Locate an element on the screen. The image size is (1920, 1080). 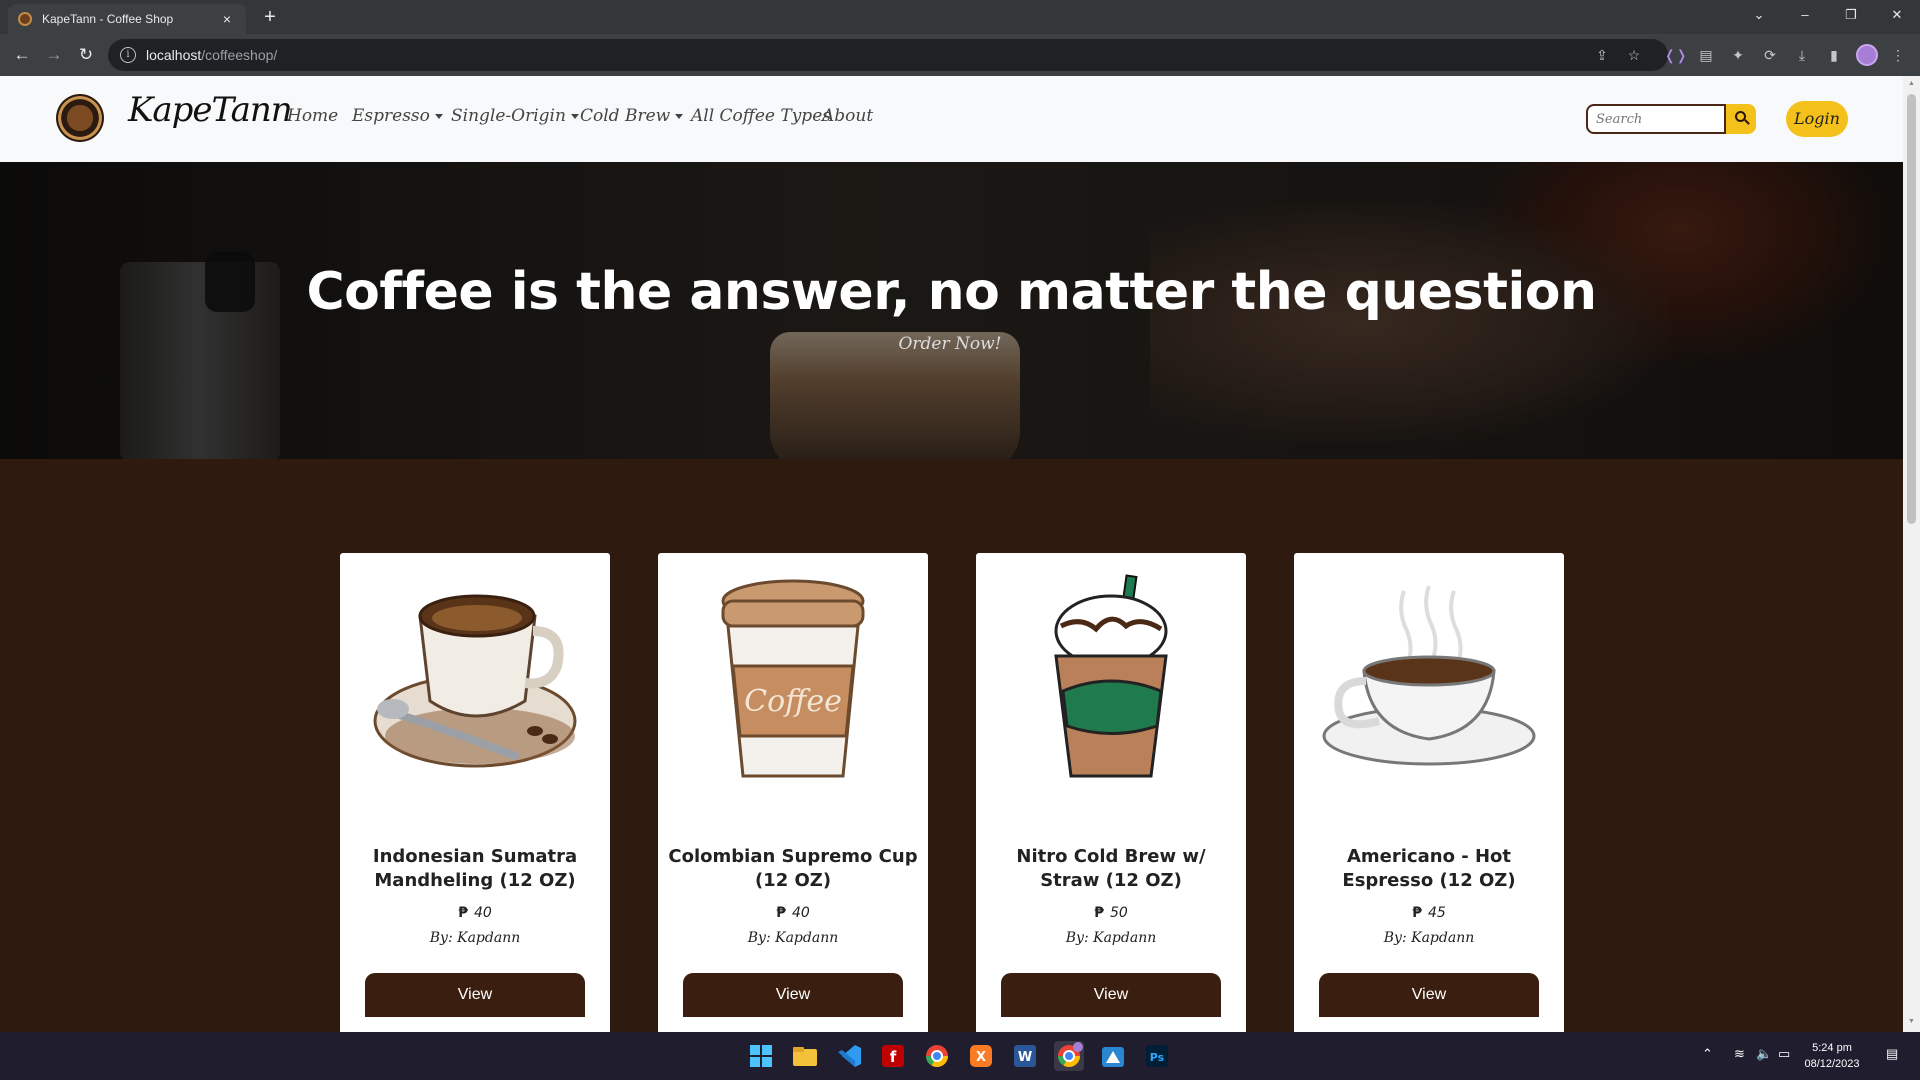
menu-kebab-icon: ⋮ is located at coordinates (1898, 55).